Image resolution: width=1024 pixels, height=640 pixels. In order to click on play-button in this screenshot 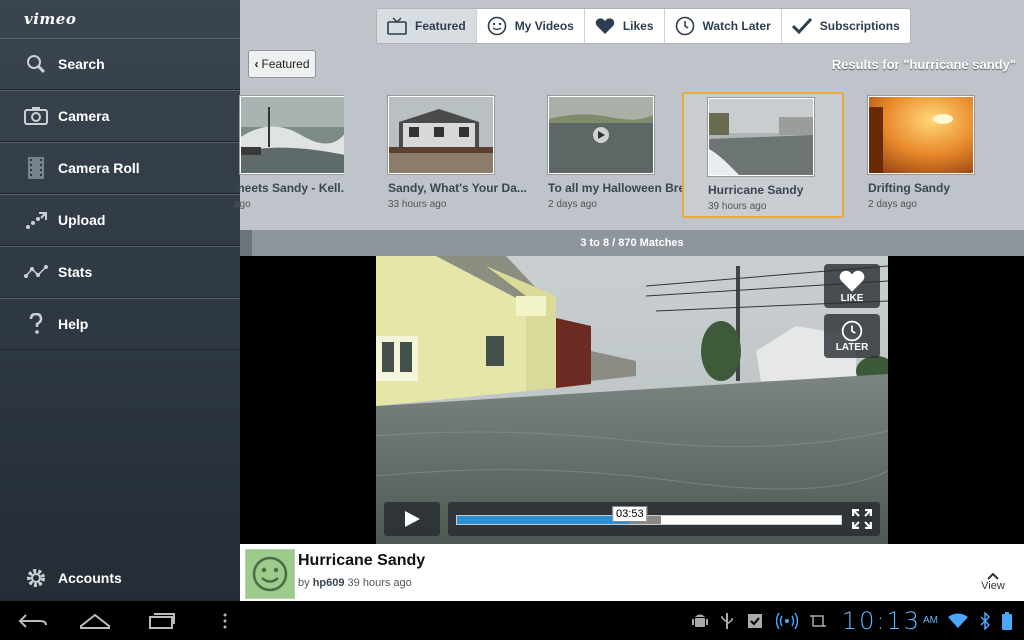, I will do `click(412, 519)`.